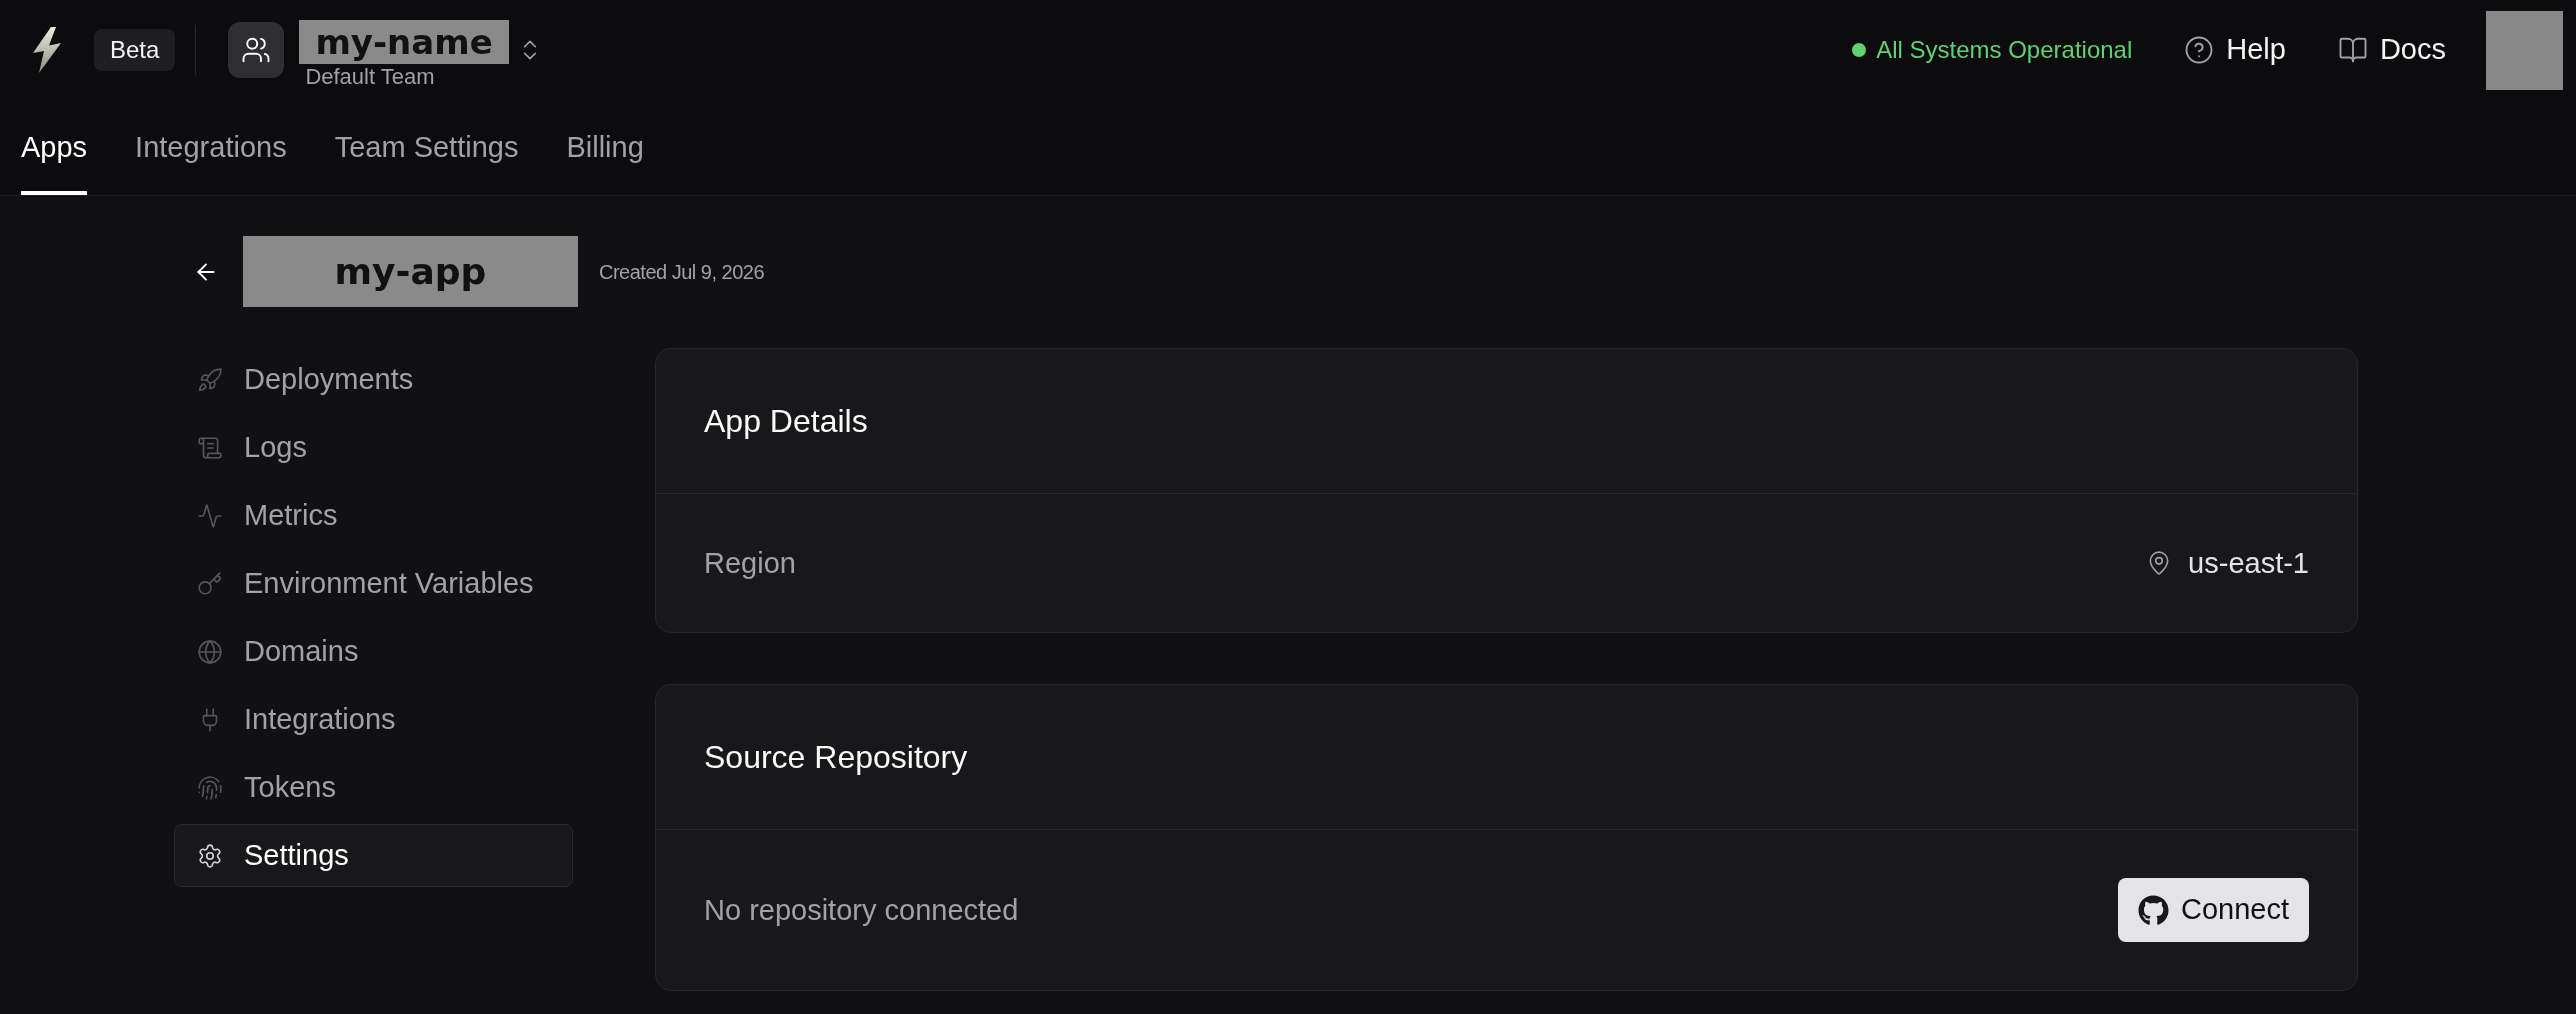 This screenshot has width=2576, height=1014. I want to click on sidebar-item: Environment Variables, so click(373, 583).